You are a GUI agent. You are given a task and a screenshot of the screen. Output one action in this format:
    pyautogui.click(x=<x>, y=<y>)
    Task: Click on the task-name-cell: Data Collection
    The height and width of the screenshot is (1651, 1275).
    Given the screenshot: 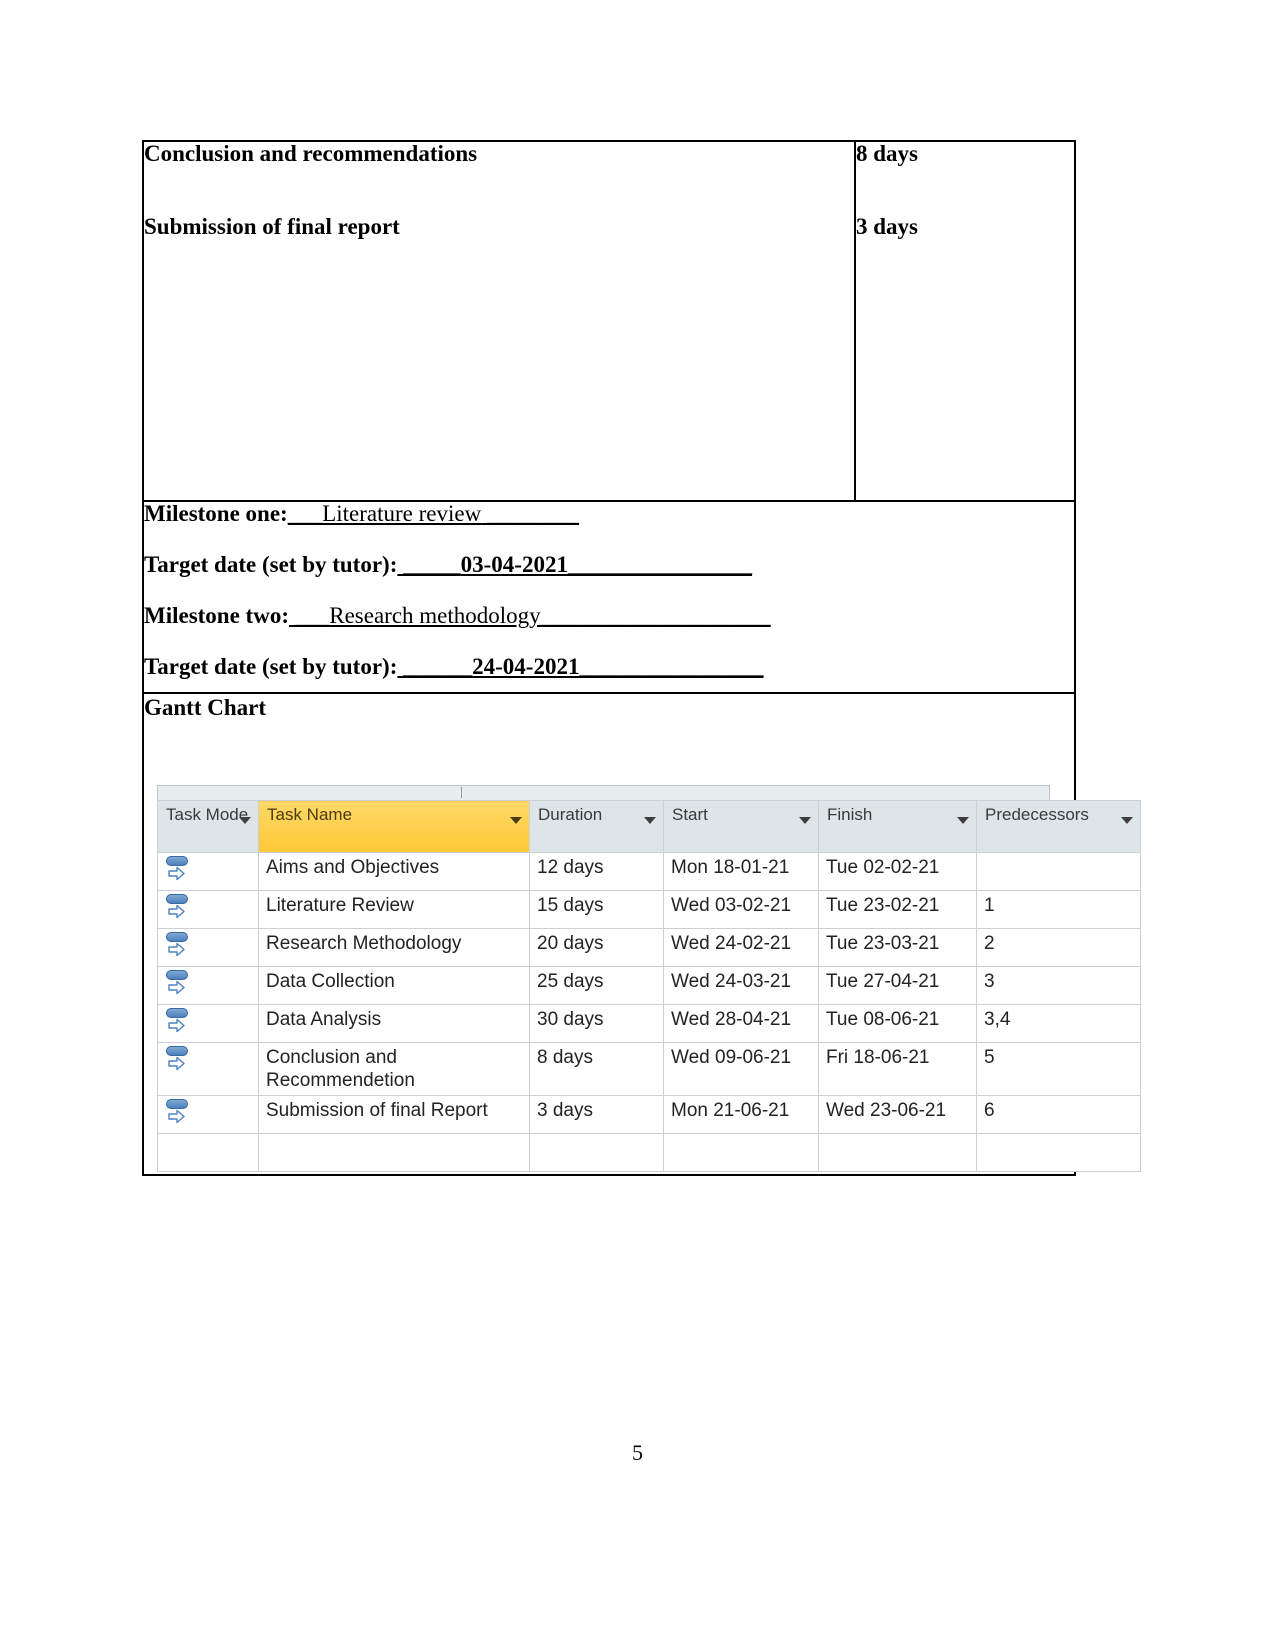 What is the action you would take?
    pyautogui.click(x=394, y=985)
    